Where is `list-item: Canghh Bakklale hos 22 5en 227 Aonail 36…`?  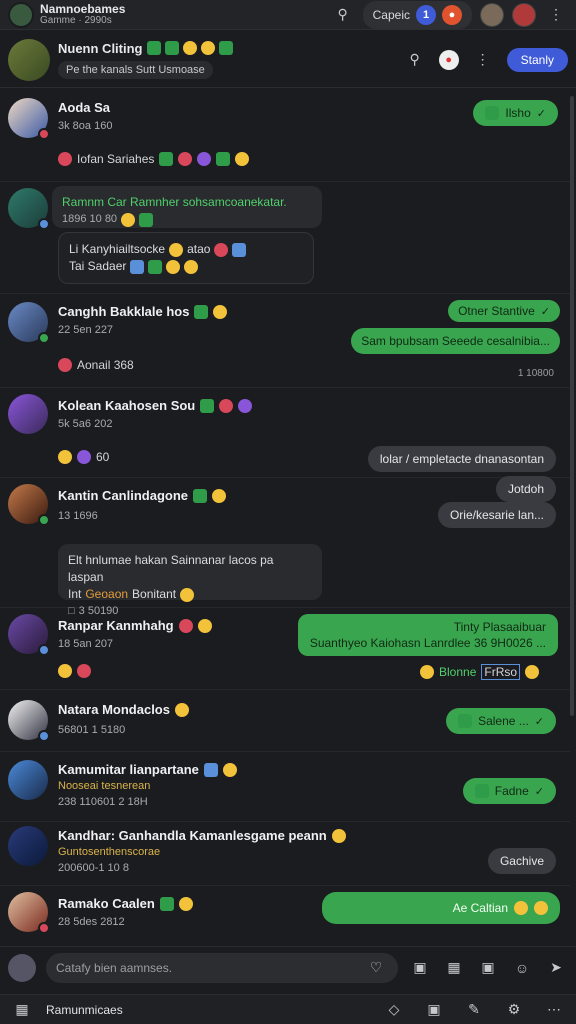
list-item: Canghh Bakklale hos 22 5en 227 Aonail 36… is located at coordinates (285, 341).